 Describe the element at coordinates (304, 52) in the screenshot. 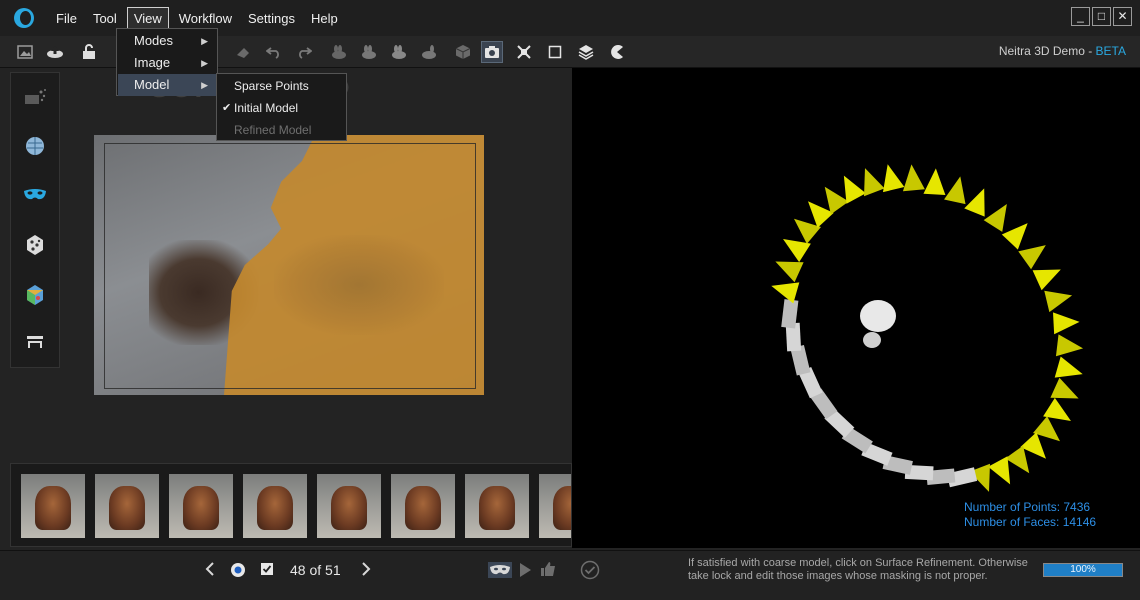

I see `redo-icon` at that location.